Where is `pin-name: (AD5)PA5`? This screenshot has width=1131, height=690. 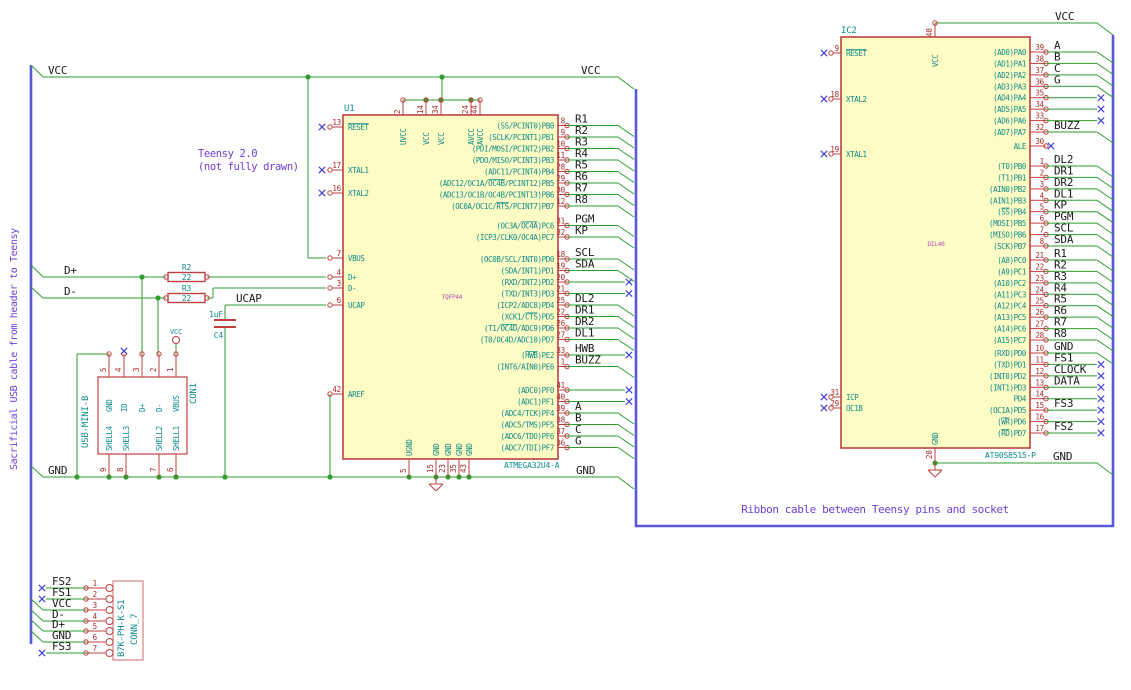 pin-name: (AD5)PA5 is located at coordinates (1009, 109).